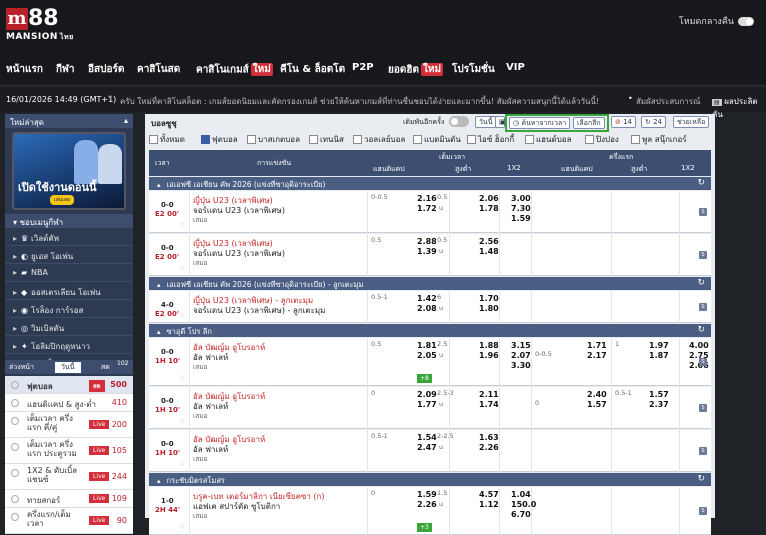 This screenshot has width=766, height=535. What do you see at coordinates (463, 169) in the screenshot?
I see `th-overunder: สูงต่ำ` at bounding box center [463, 169].